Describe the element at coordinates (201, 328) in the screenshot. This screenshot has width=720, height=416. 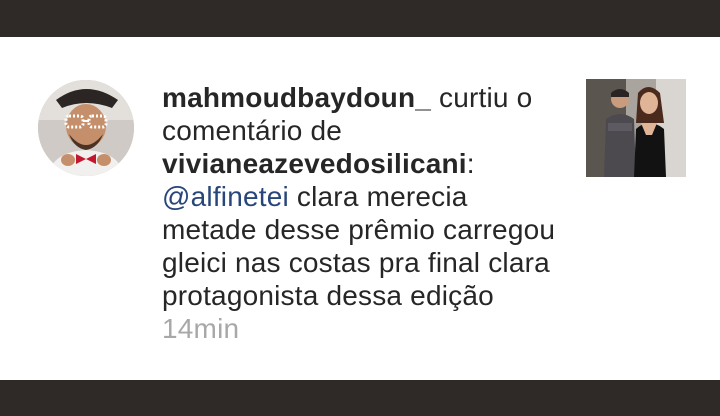
I see `timestamp: 14min` at that location.